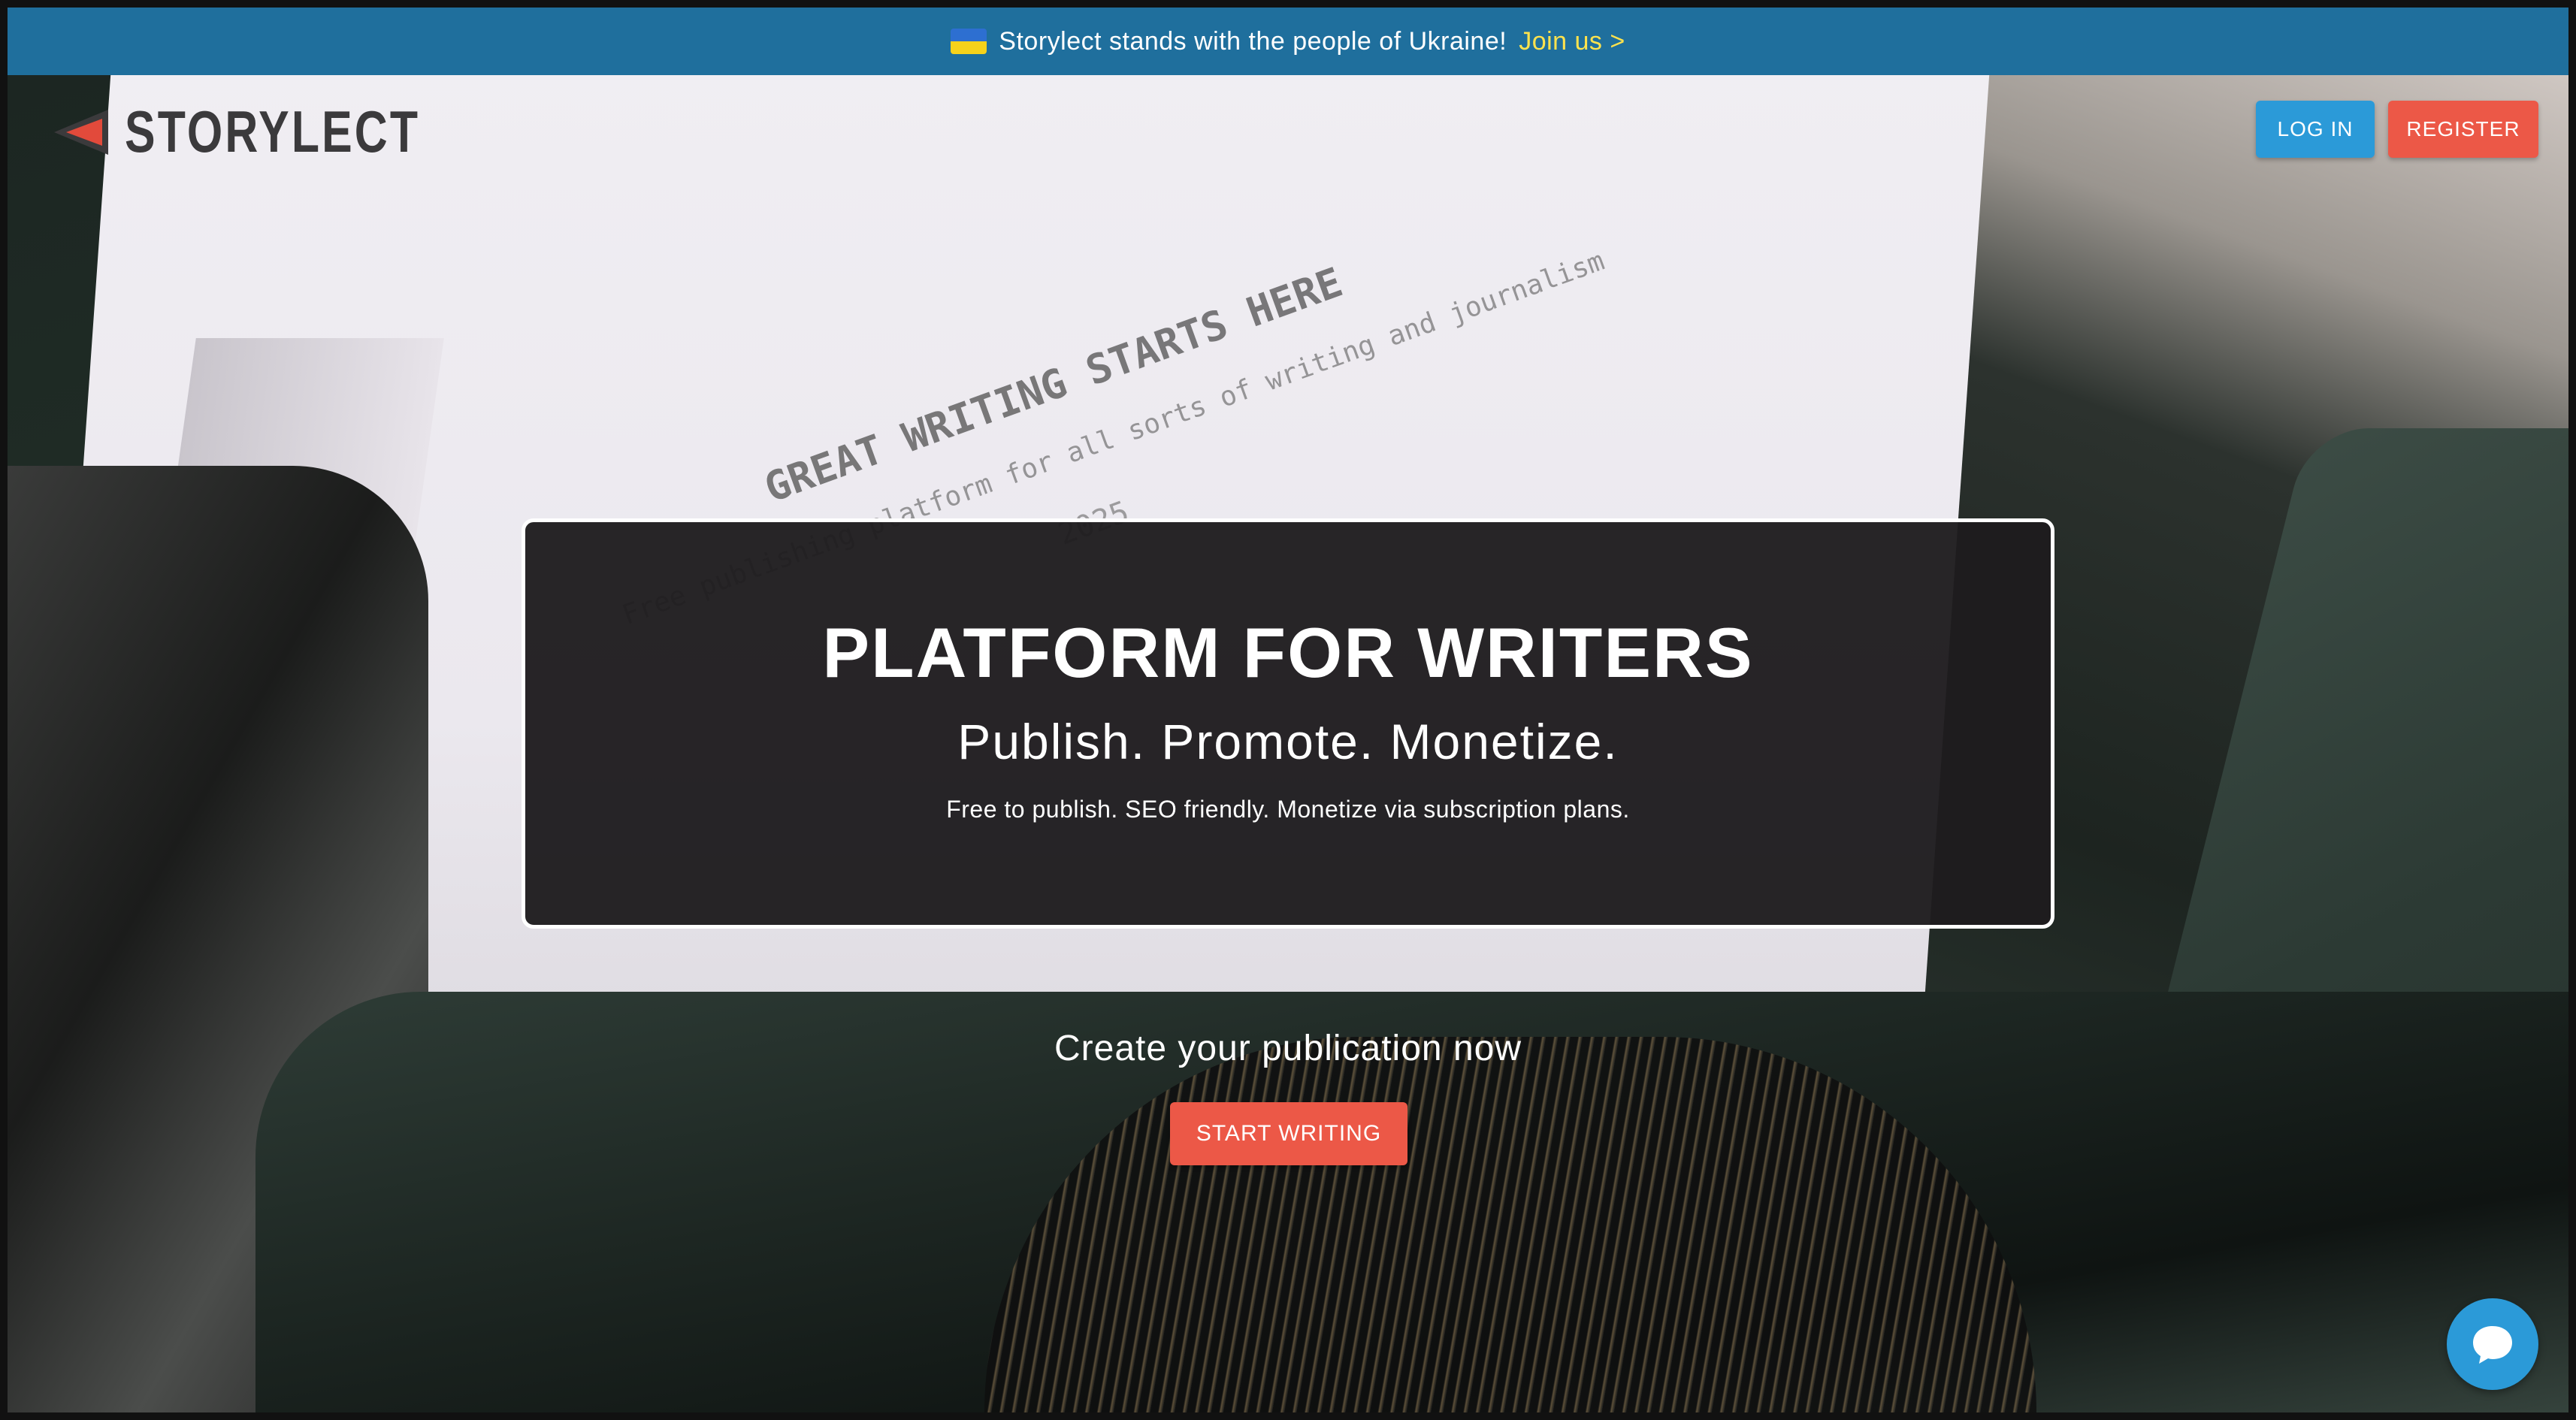  What do you see at coordinates (969, 41) in the screenshot?
I see `ukraine-flag-icon` at bounding box center [969, 41].